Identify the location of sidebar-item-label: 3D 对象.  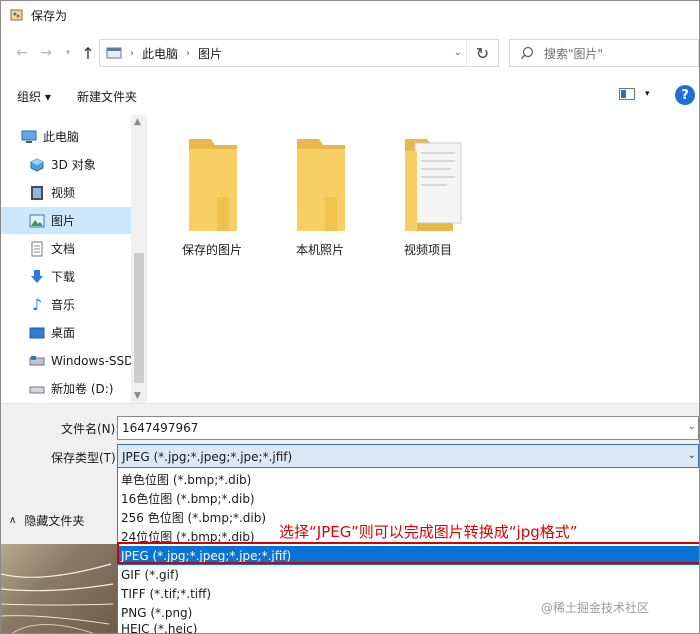
(73, 165).